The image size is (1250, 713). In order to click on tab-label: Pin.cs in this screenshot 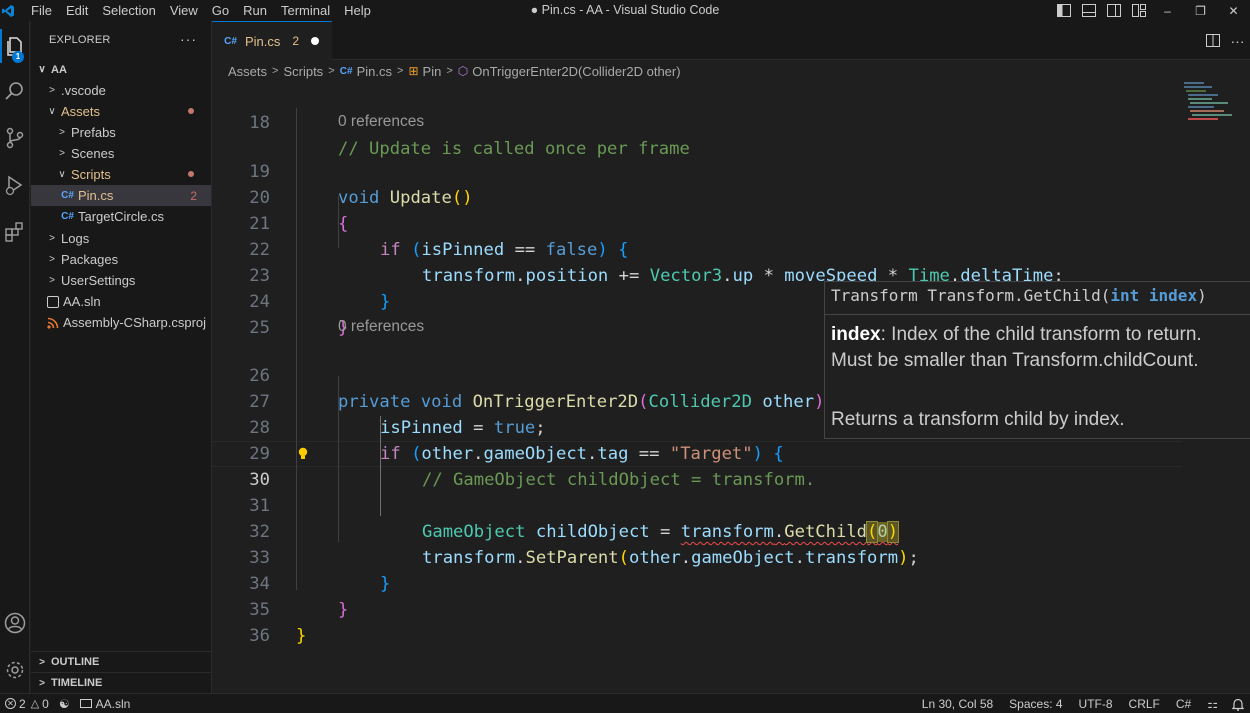, I will do `click(263, 41)`.